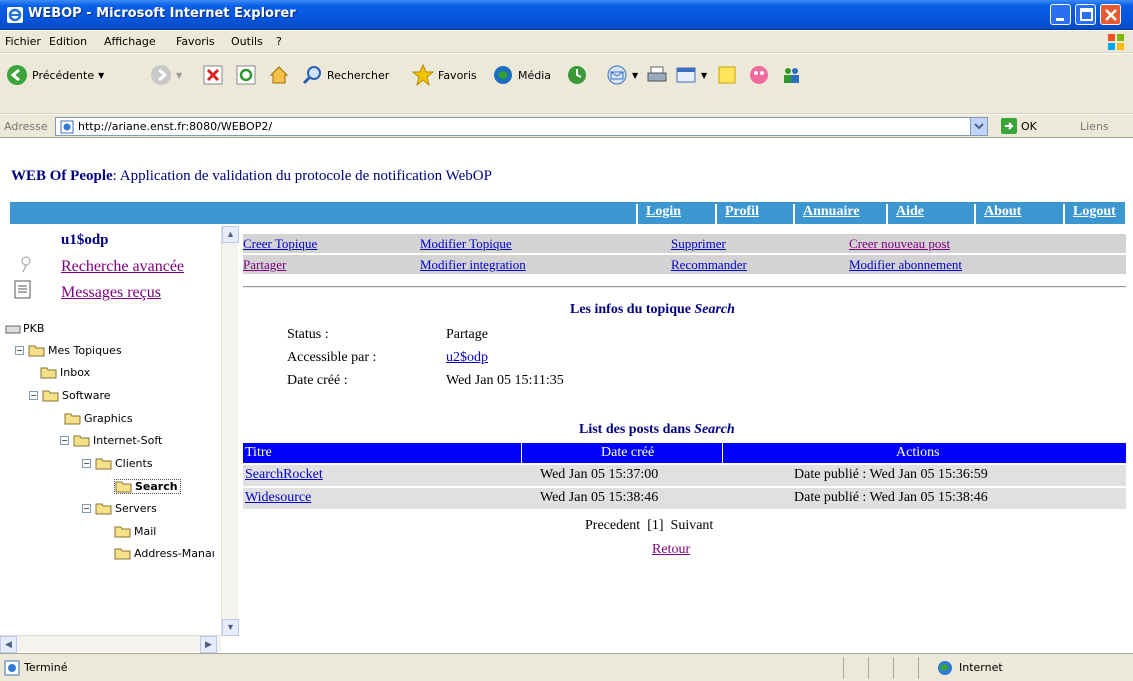 The width and height of the screenshot is (1133, 681). I want to click on messenger-button, so click(759, 75).